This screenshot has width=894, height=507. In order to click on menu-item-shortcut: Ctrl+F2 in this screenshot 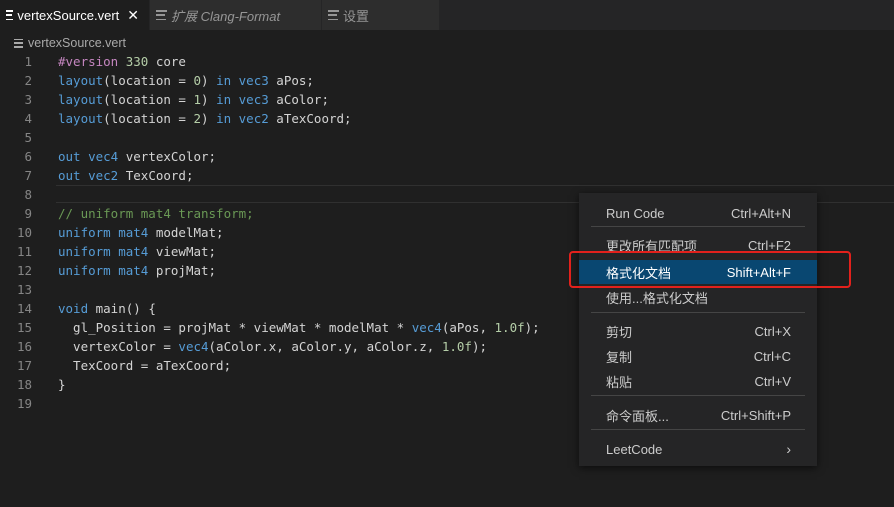, I will do `click(769, 245)`.